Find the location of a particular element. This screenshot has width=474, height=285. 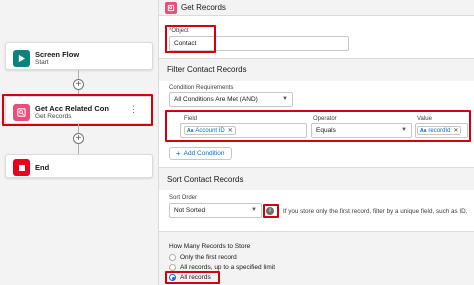

panel-title: Get Records is located at coordinates (203, 7).